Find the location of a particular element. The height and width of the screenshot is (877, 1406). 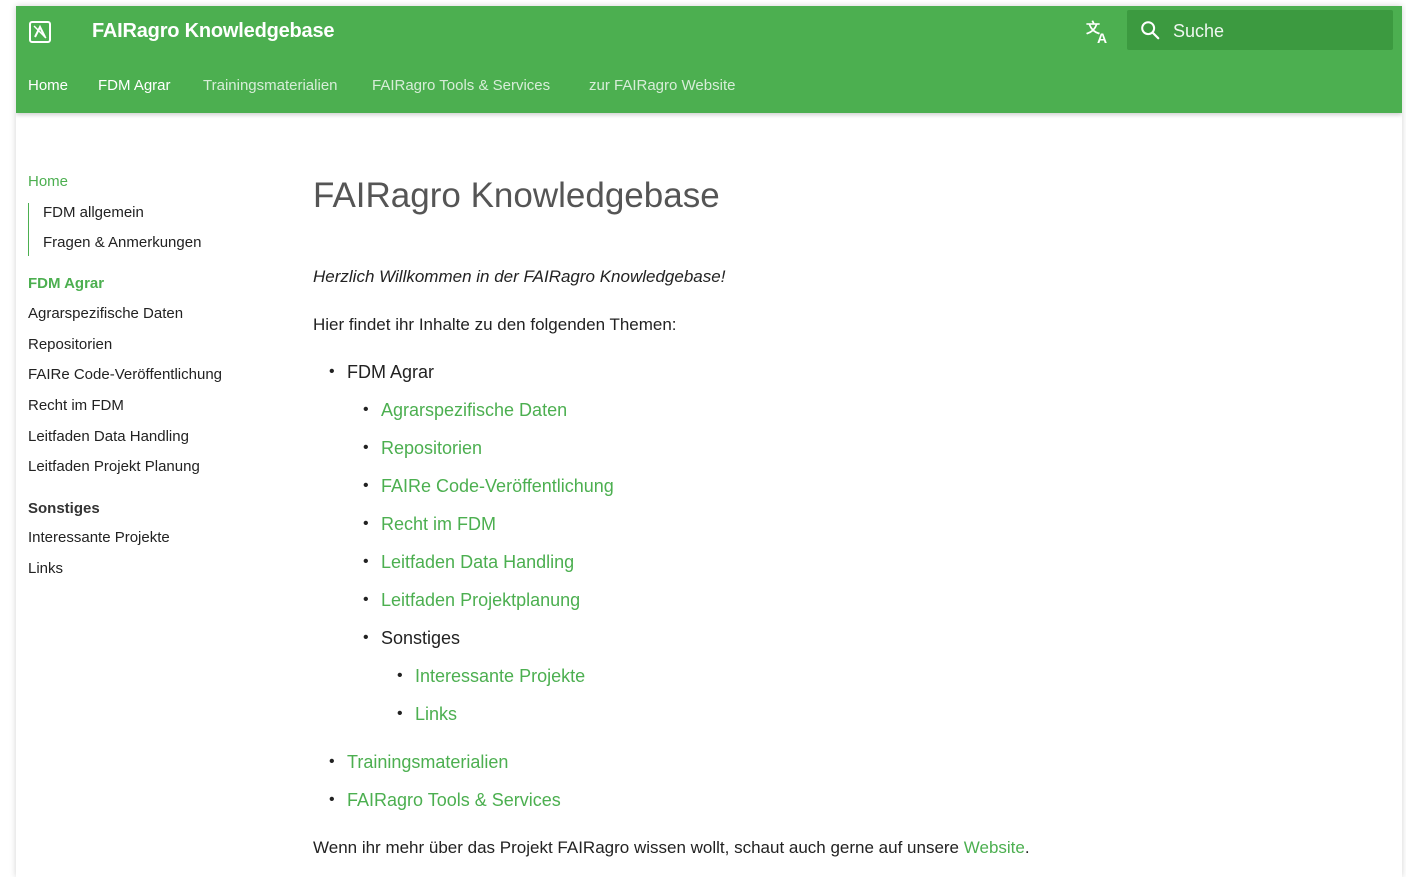

sidebar-item-home: Home is located at coordinates (48, 182).